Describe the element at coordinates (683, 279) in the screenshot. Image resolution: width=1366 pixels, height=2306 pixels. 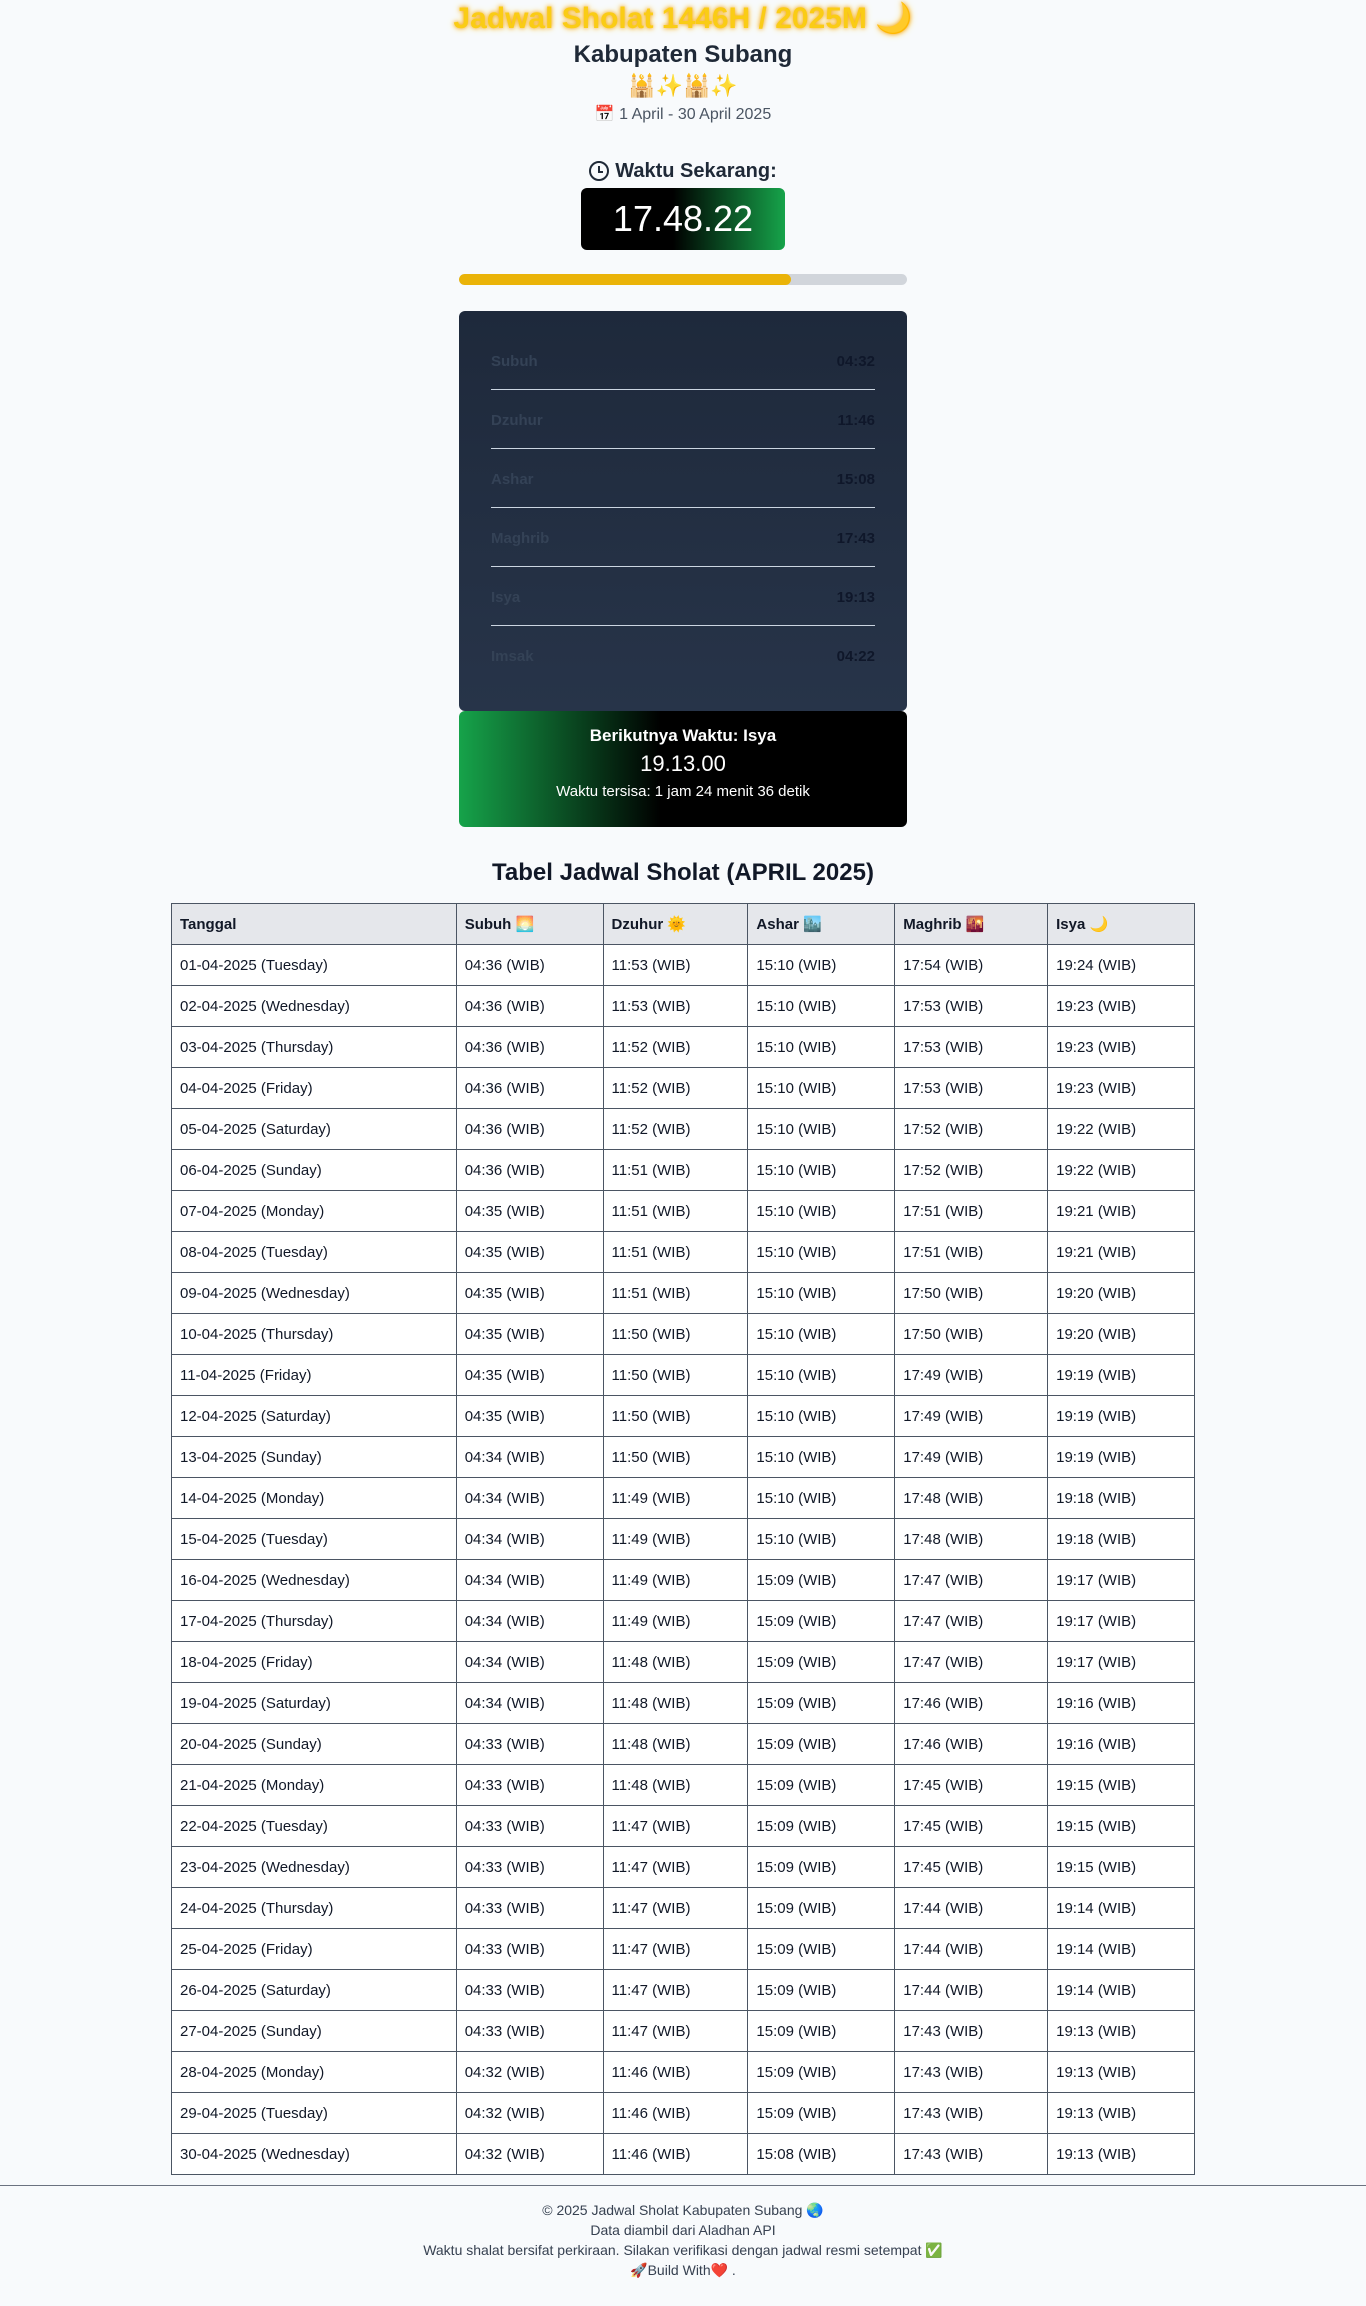
I see `day-progress-bar` at that location.